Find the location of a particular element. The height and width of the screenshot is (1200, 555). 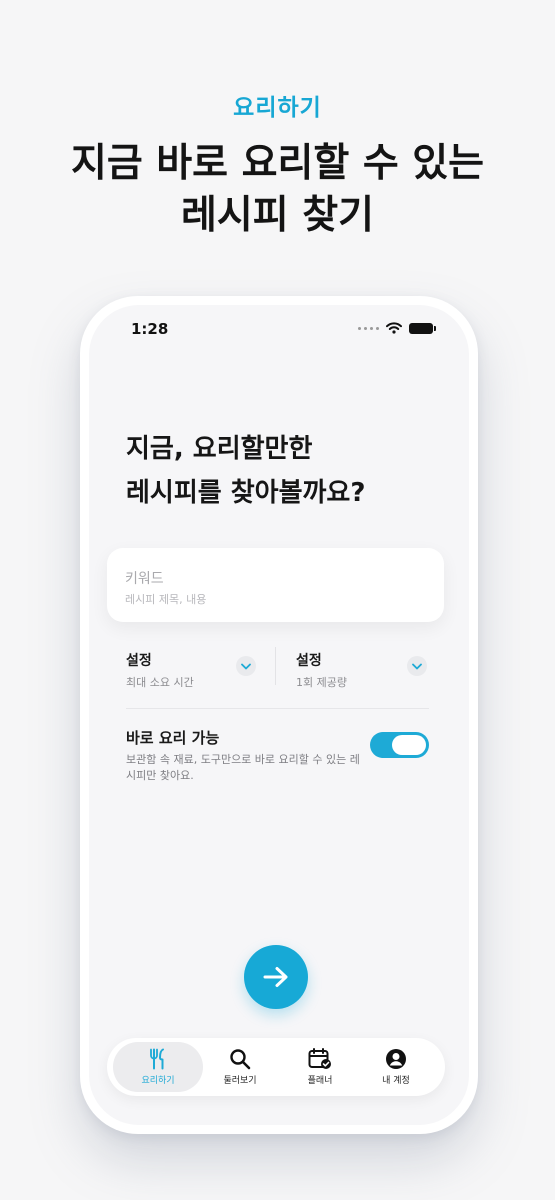

utensils-icon is located at coordinates (157, 1059).